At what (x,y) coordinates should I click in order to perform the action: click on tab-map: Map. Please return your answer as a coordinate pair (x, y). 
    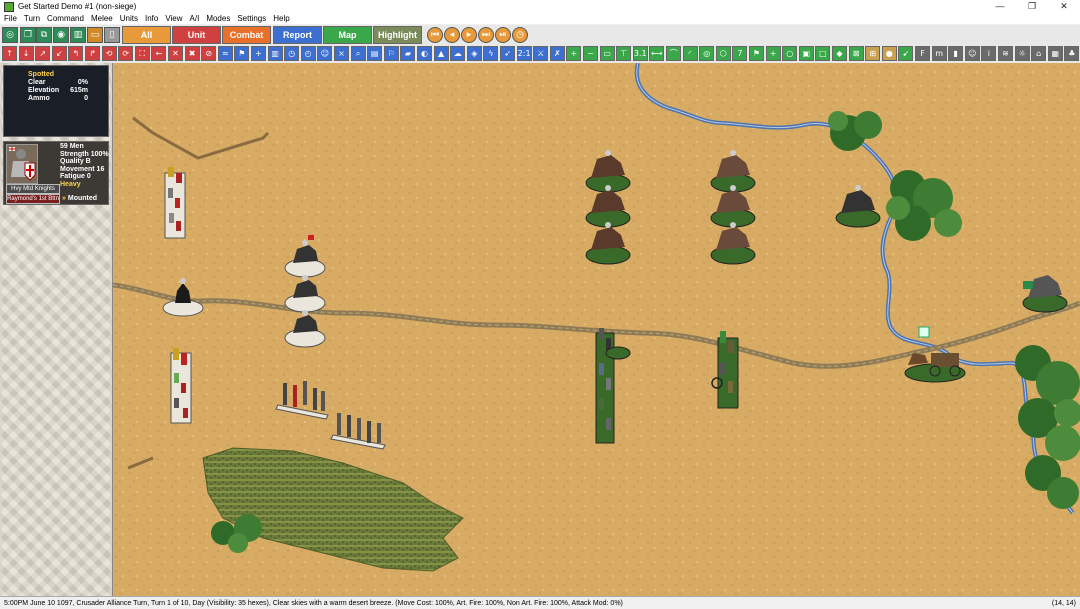
    Looking at the image, I should click on (347, 35).